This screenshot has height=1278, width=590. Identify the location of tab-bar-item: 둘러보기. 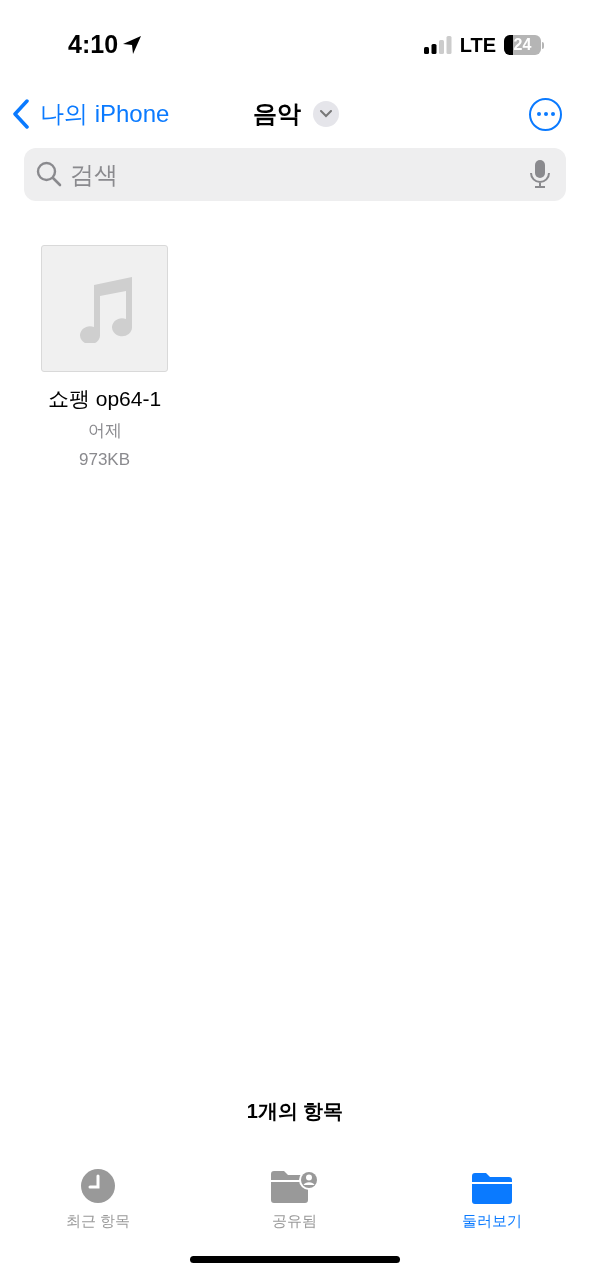
(491, 1197).